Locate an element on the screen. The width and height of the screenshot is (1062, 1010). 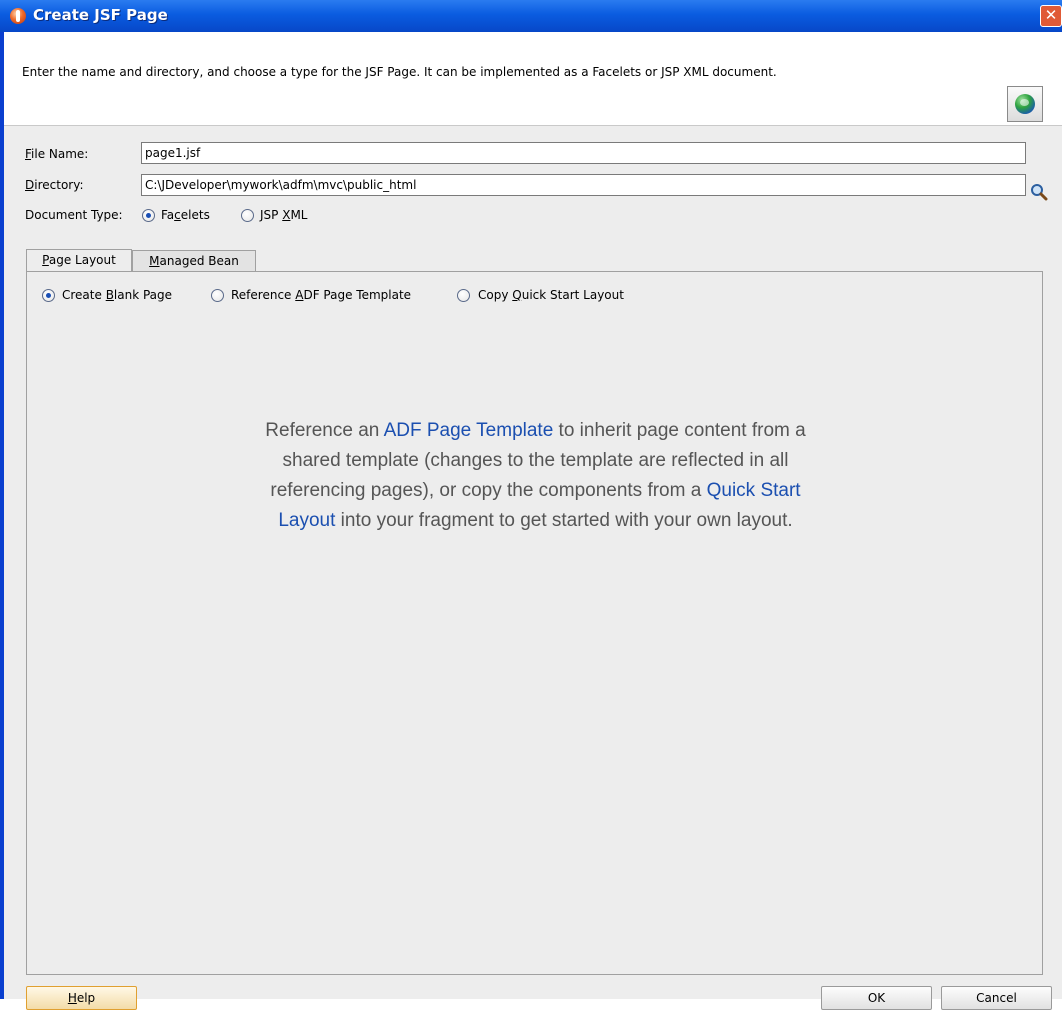
globe-icon is located at coordinates (1025, 104).